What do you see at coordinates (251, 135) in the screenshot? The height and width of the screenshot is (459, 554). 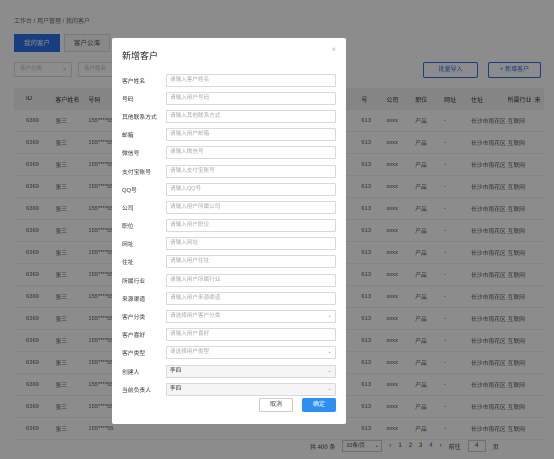 I see `field-input: 请输入用户邮箱` at bounding box center [251, 135].